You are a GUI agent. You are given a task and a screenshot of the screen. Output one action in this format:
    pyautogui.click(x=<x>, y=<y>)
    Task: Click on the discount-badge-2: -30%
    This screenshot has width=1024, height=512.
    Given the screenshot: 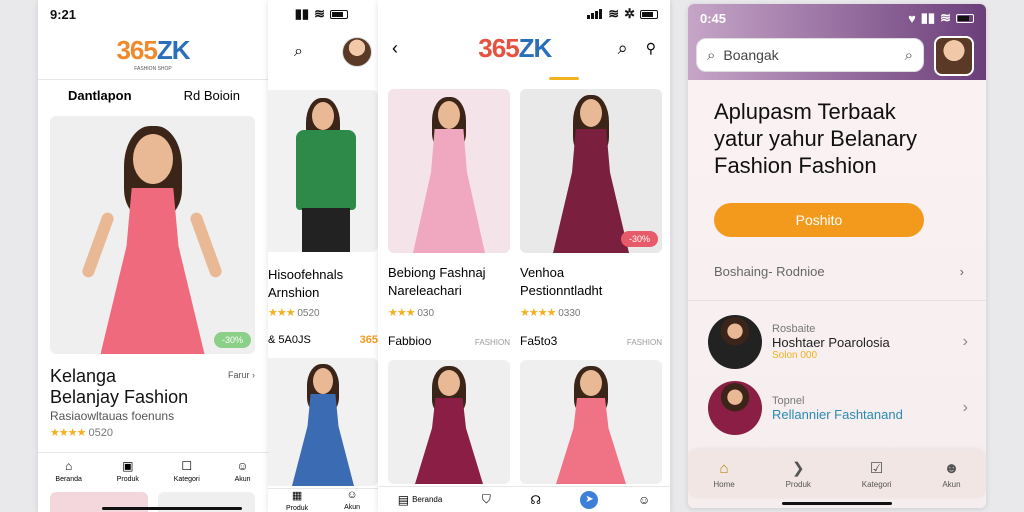 What is the action you would take?
    pyautogui.click(x=639, y=239)
    